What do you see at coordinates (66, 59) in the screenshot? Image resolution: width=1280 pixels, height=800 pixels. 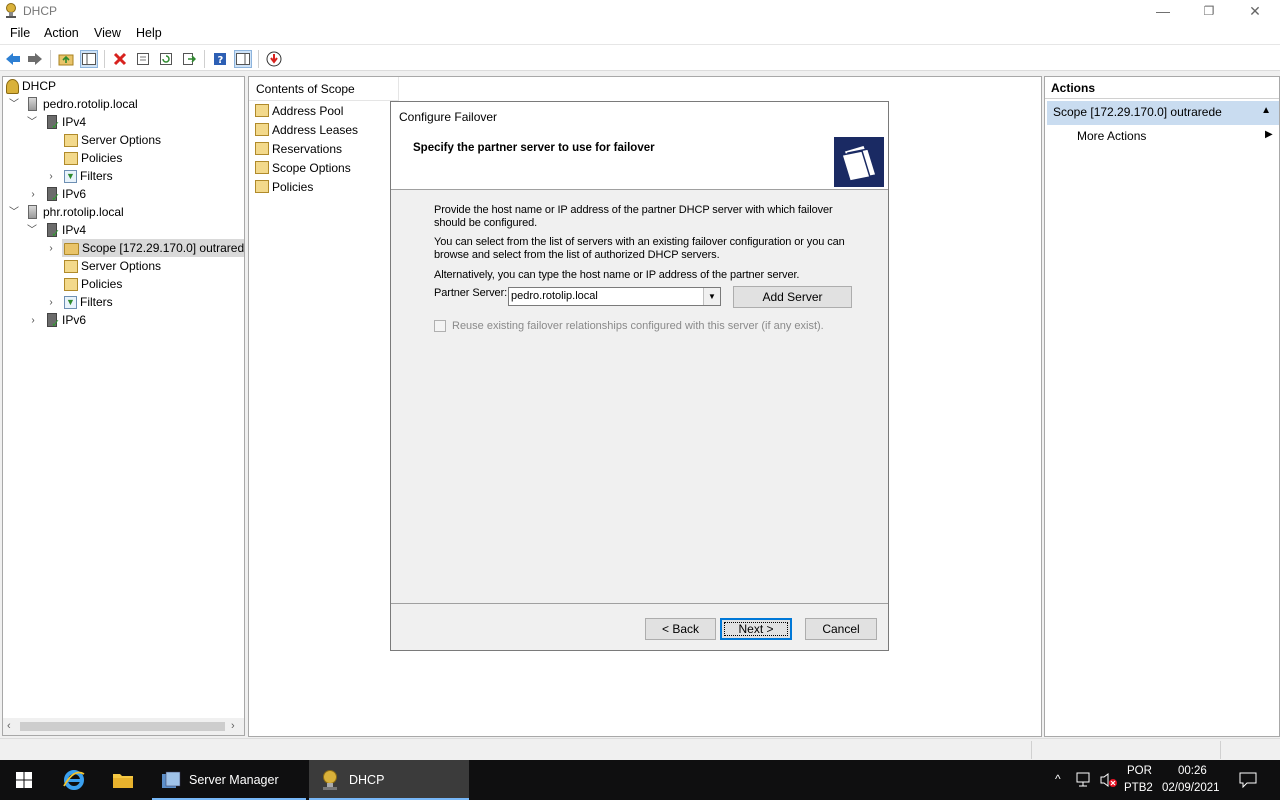 I see `up-folder-icon` at bounding box center [66, 59].